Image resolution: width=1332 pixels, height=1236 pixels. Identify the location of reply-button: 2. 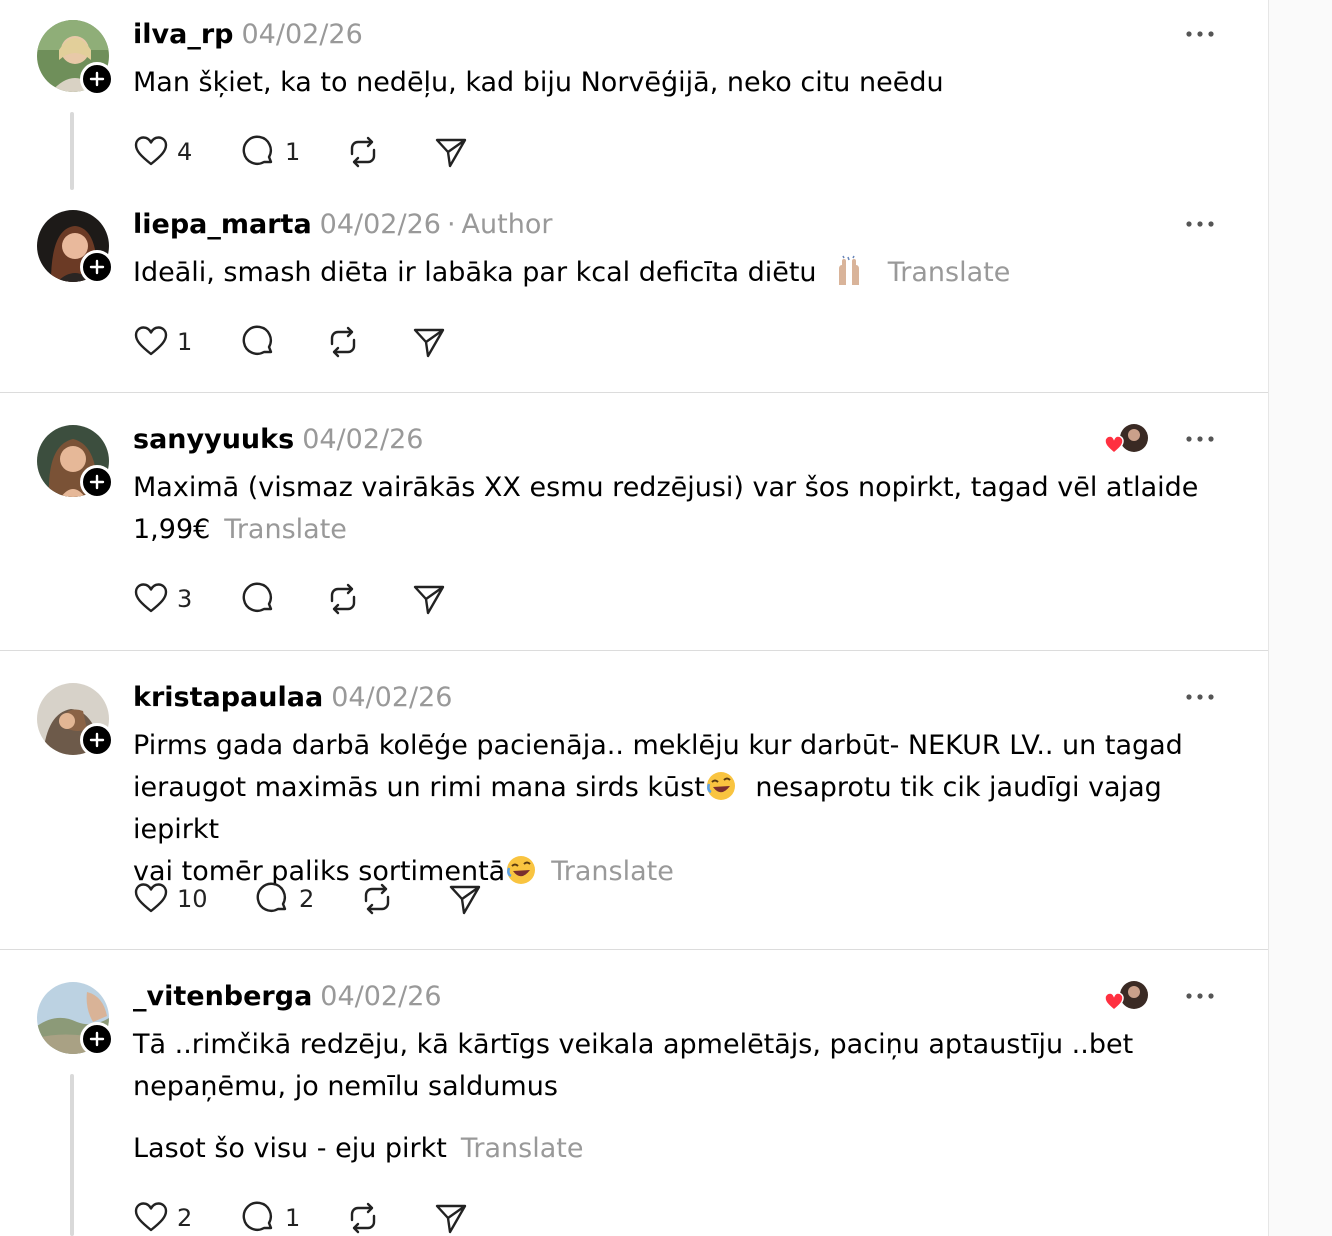
(284, 899).